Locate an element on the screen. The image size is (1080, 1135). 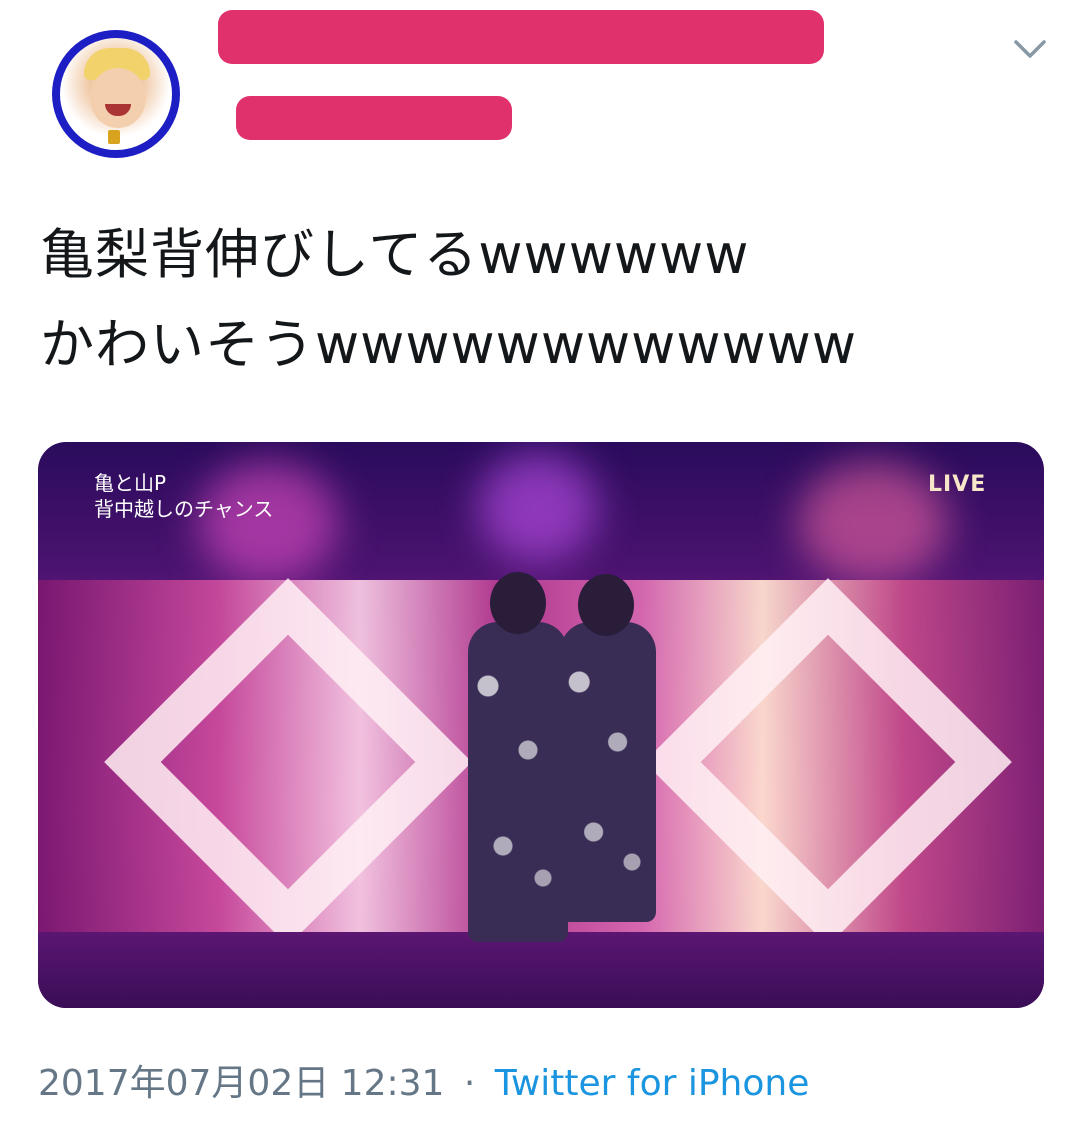
avatar is located at coordinates (116, 94).